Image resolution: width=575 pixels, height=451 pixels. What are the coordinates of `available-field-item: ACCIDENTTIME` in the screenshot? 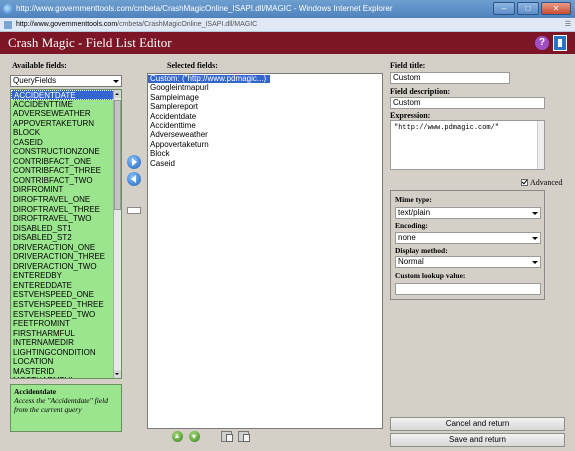 It's located at (63, 105).